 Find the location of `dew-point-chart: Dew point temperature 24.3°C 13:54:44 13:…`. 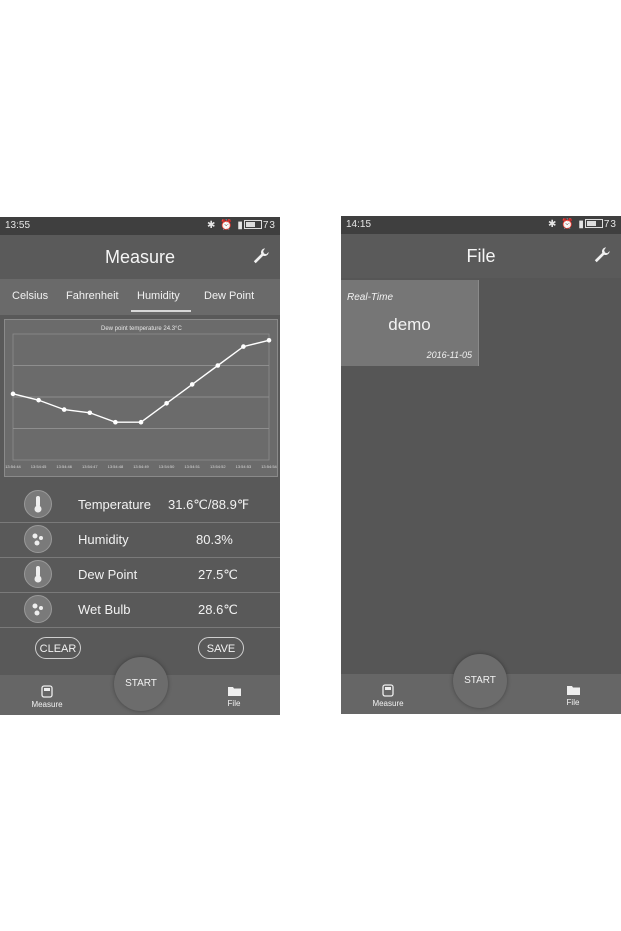

dew-point-chart: Dew point temperature 24.3°C 13:54:44 13:… is located at coordinates (141, 398).